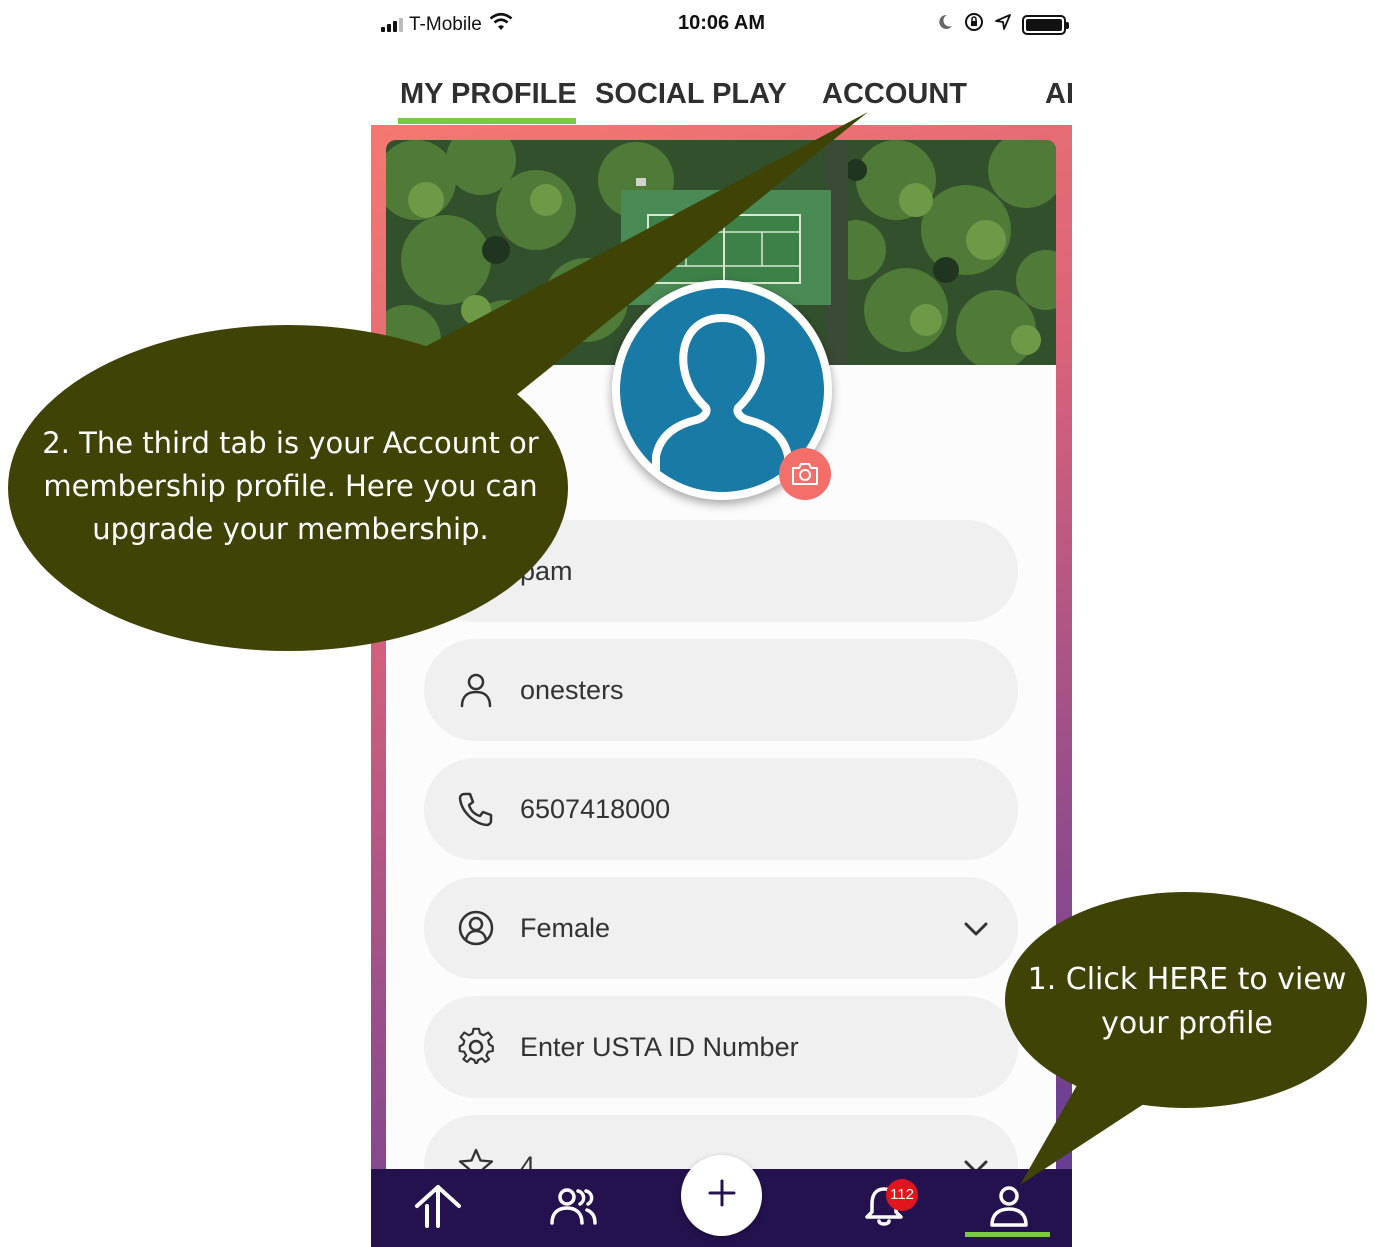 The width and height of the screenshot is (1375, 1247). I want to click on gender-value: Female, so click(565, 928).